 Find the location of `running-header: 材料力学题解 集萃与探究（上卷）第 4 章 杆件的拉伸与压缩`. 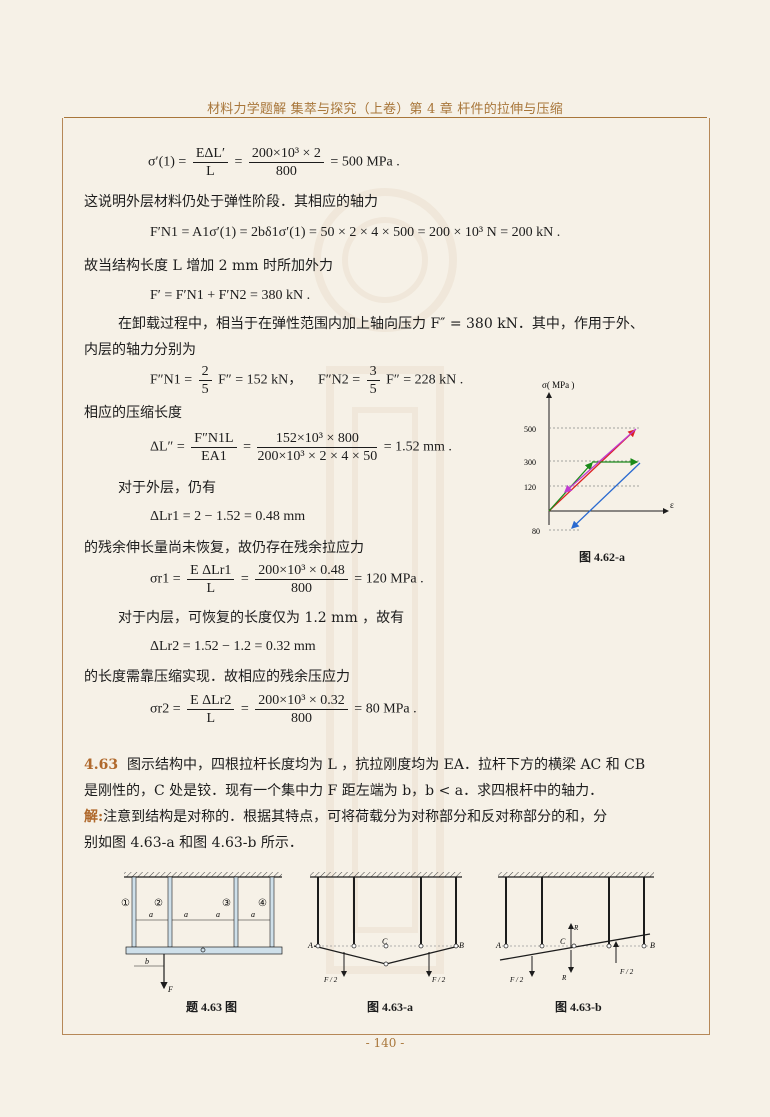

running-header: 材料力学题解 集萃与探究（上卷）第 4 章 杆件的拉伸与压缩 is located at coordinates (385, 109).